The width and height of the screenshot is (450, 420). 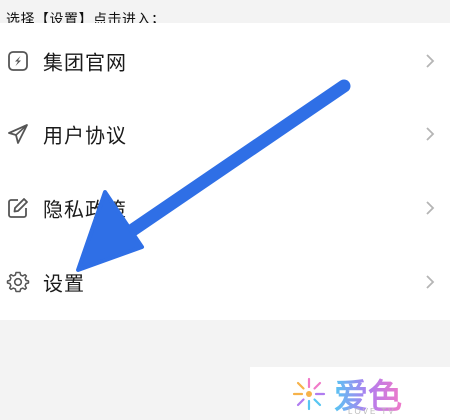 What do you see at coordinates (85, 209) in the screenshot?
I see `menu-item-label: 隐私政策` at bounding box center [85, 209].